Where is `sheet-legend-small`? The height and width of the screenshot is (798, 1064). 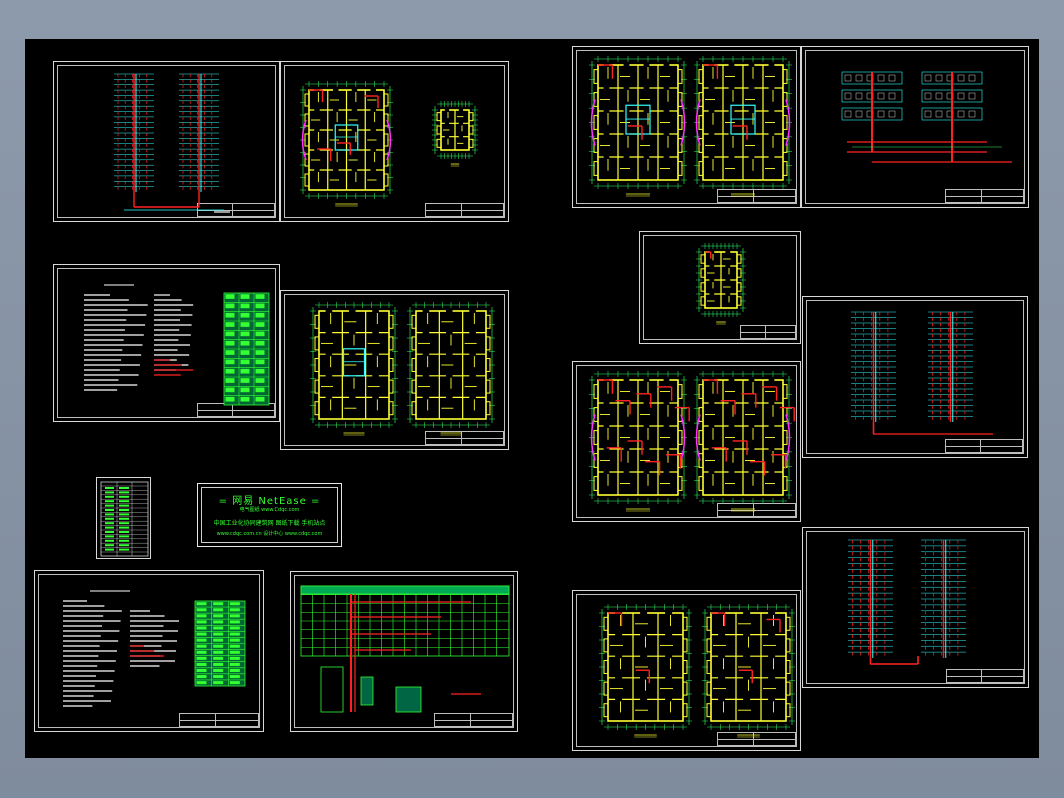
sheet-legend-small is located at coordinates (123, 518).